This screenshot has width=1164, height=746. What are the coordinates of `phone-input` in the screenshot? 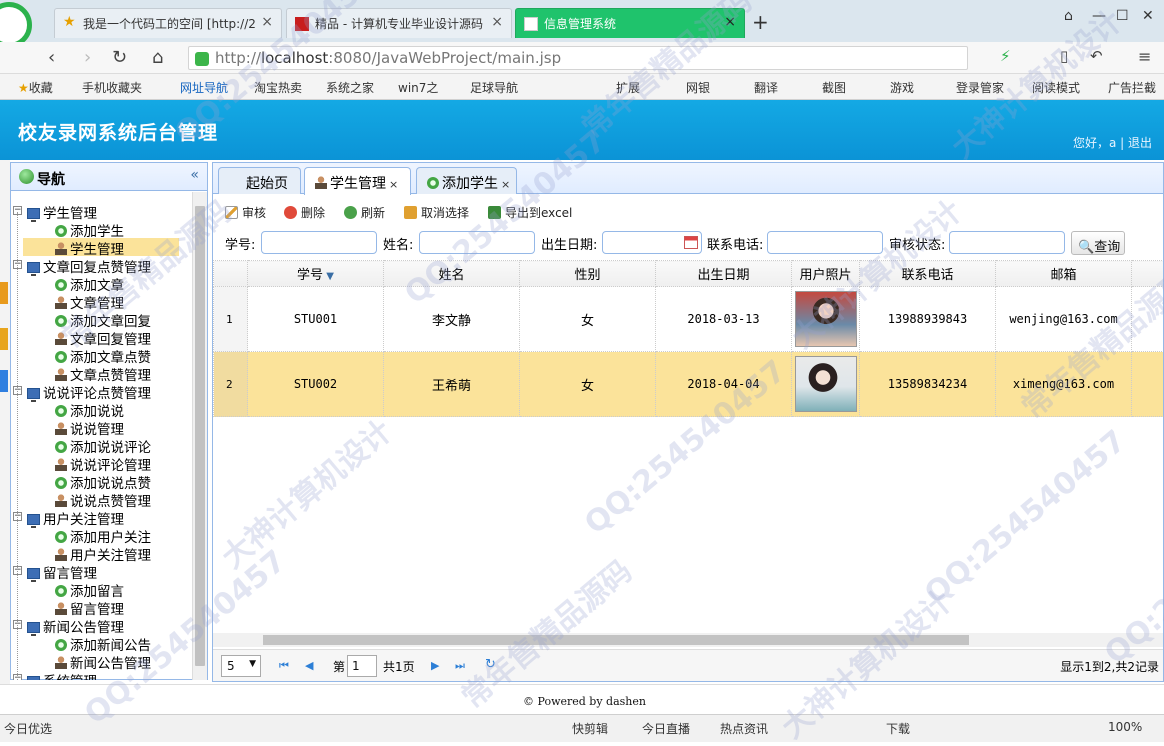 It's located at (825, 242).